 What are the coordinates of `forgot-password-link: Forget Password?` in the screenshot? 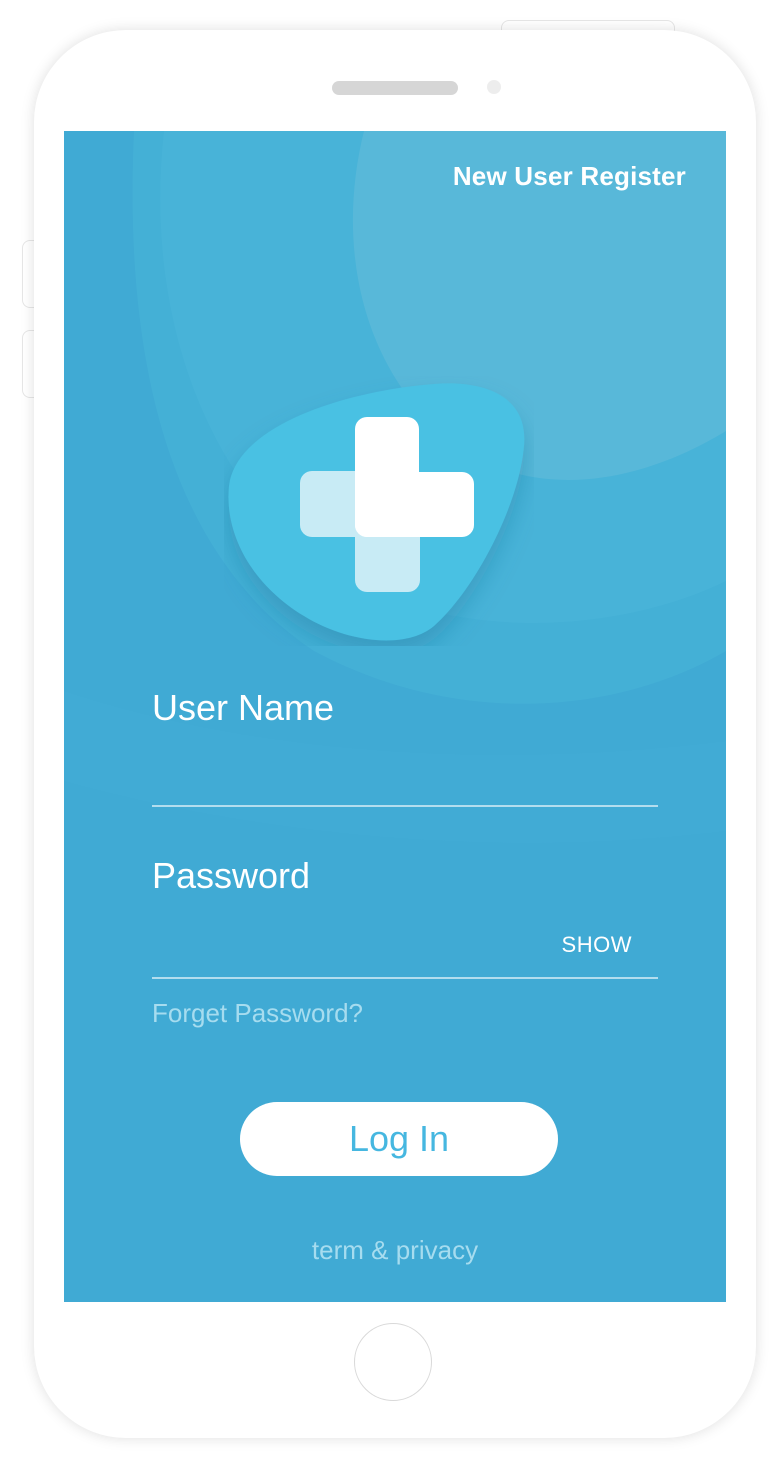 It's located at (257, 1013).